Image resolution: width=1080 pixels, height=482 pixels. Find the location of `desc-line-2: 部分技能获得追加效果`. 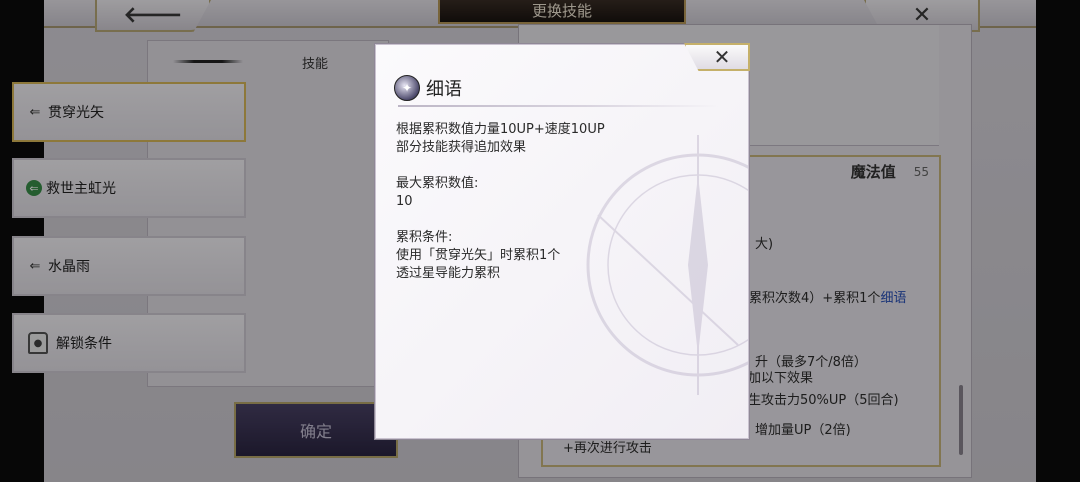

desc-line-2: 部分技能获得追加效果 is located at coordinates (461, 147).